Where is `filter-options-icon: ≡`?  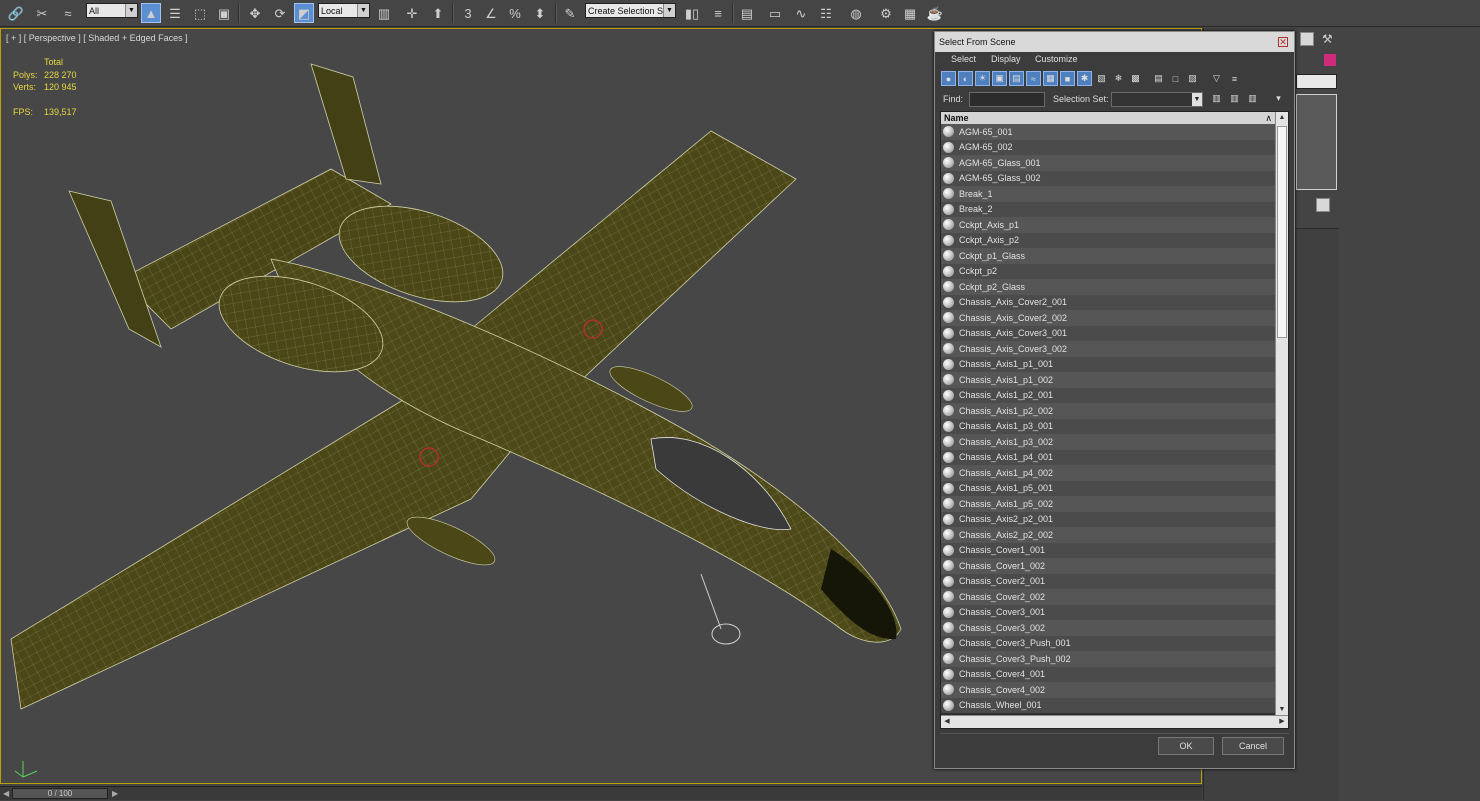 filter-options-icon: ≡ is located at coordinates (1234, 78).